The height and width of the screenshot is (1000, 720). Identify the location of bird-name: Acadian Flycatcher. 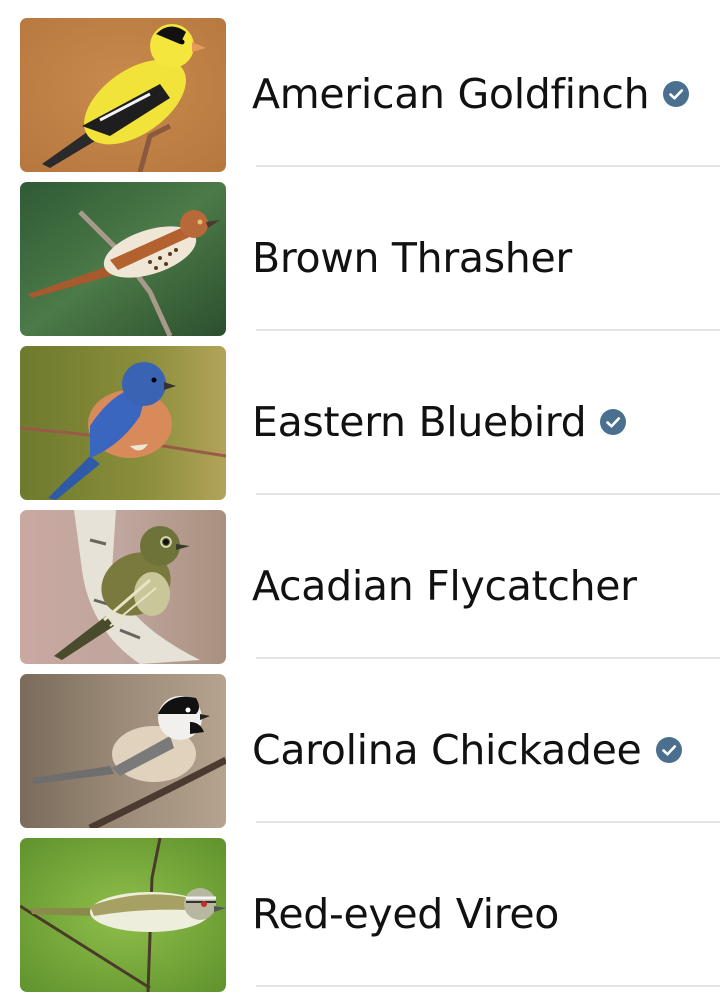
(444, 586).